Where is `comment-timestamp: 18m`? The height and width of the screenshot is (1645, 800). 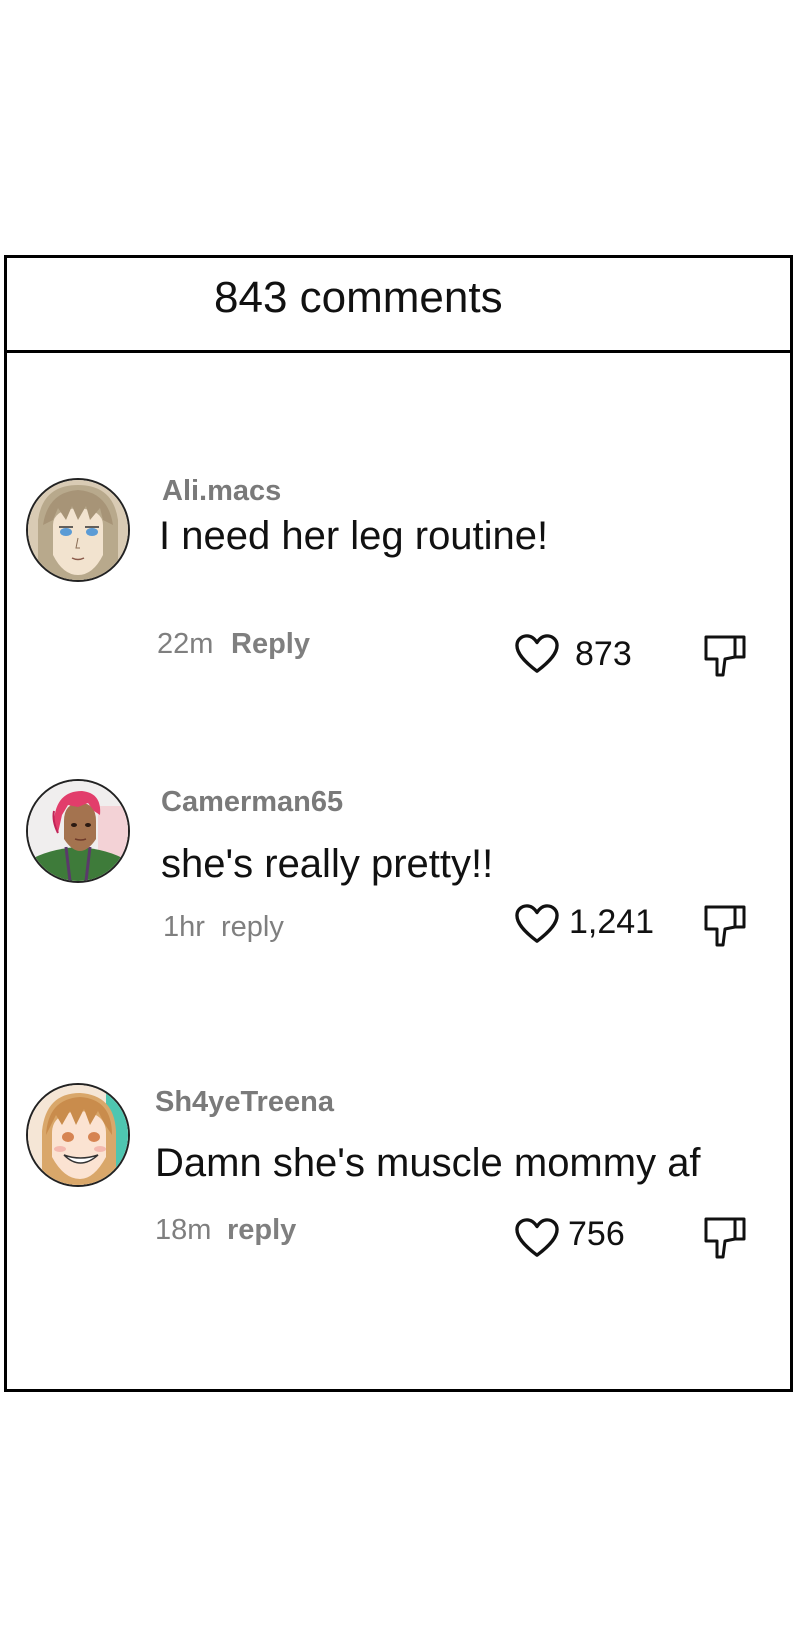
comment-timestamp: 18m is located at coordinates (183, 1230).